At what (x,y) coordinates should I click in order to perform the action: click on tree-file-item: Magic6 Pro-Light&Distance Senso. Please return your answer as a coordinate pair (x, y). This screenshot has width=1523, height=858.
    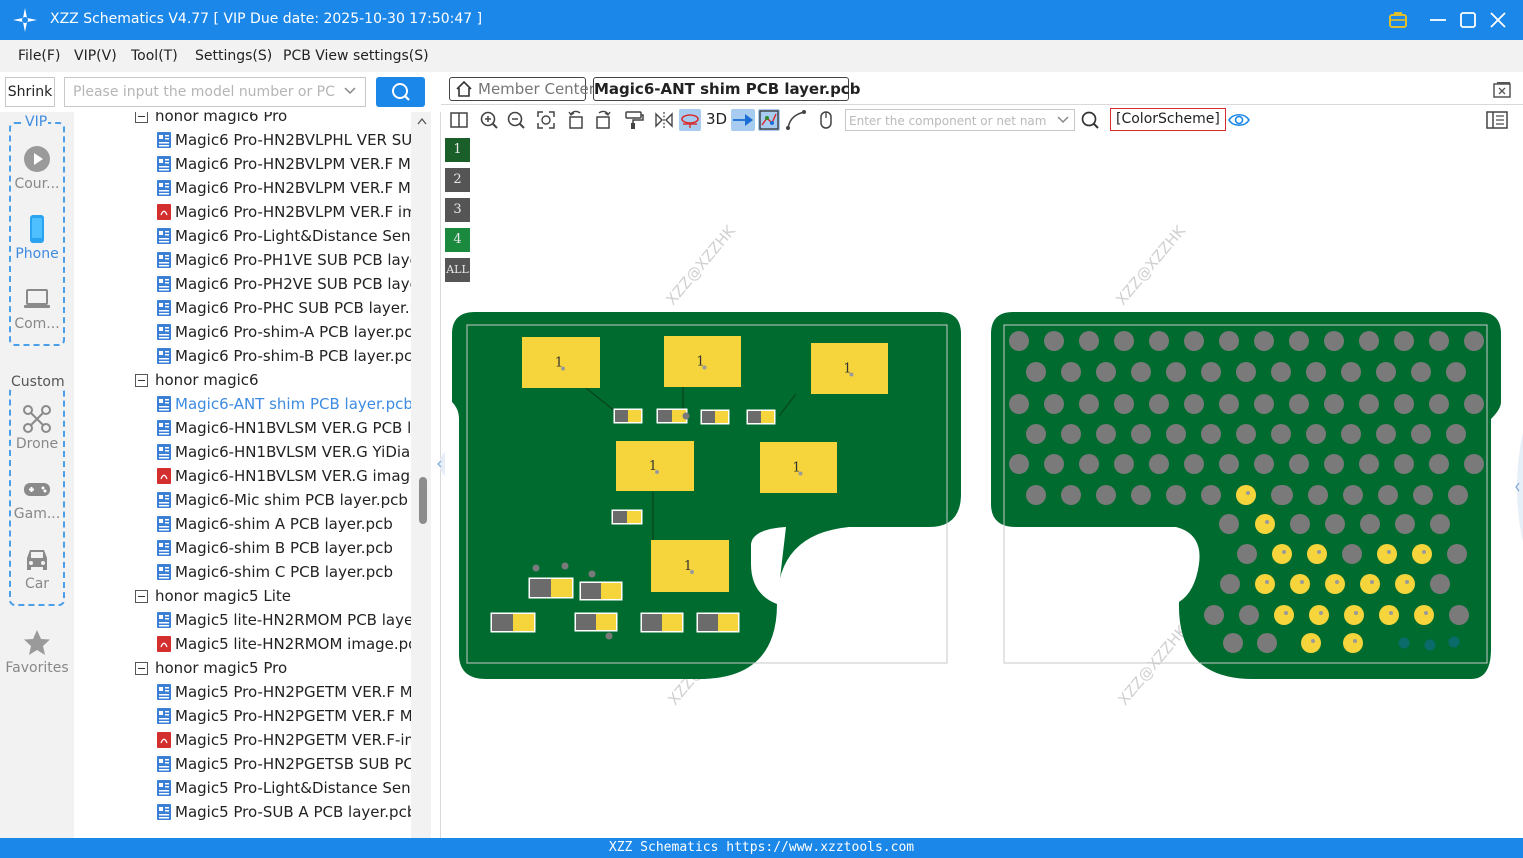
    Looking at the image, I should click on (284, 236).